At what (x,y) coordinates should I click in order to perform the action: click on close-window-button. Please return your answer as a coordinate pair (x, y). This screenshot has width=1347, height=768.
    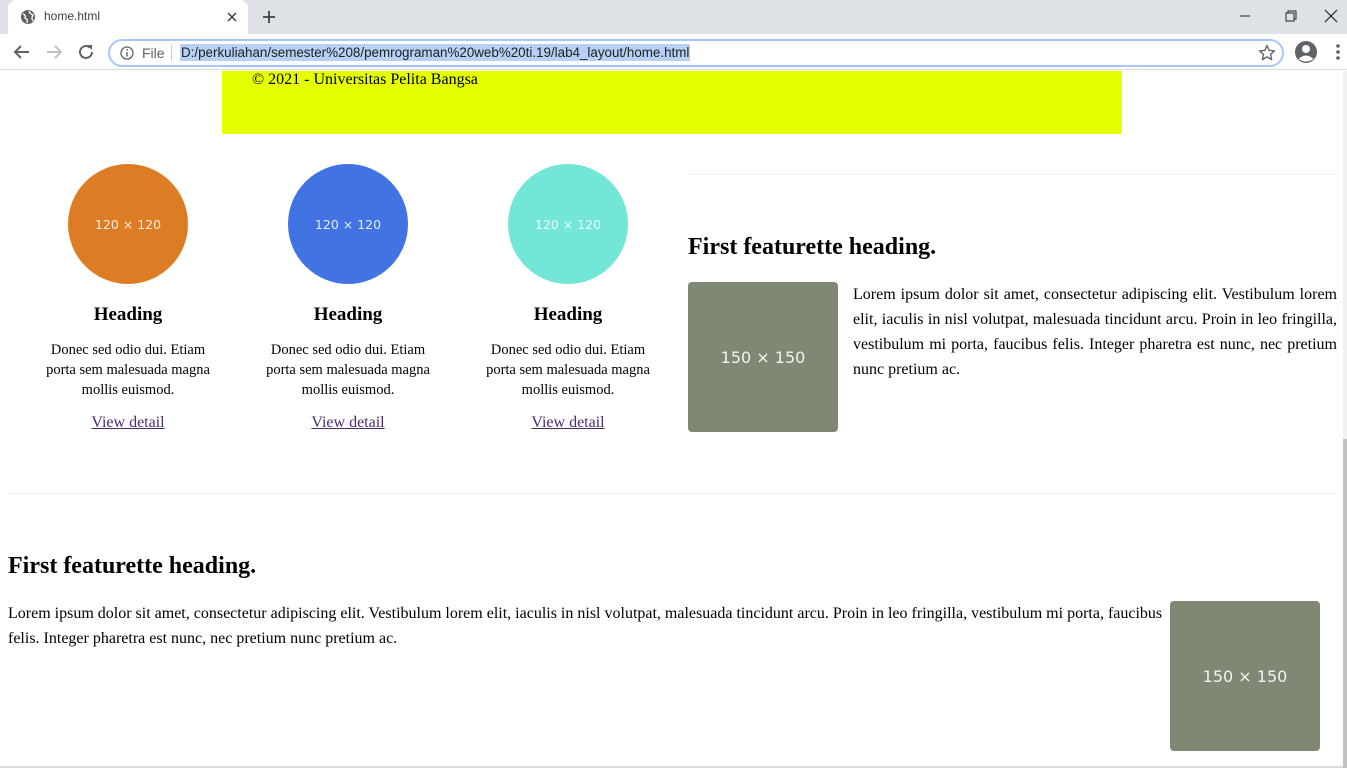
    Looking at the image, I should click on (1330, 16).